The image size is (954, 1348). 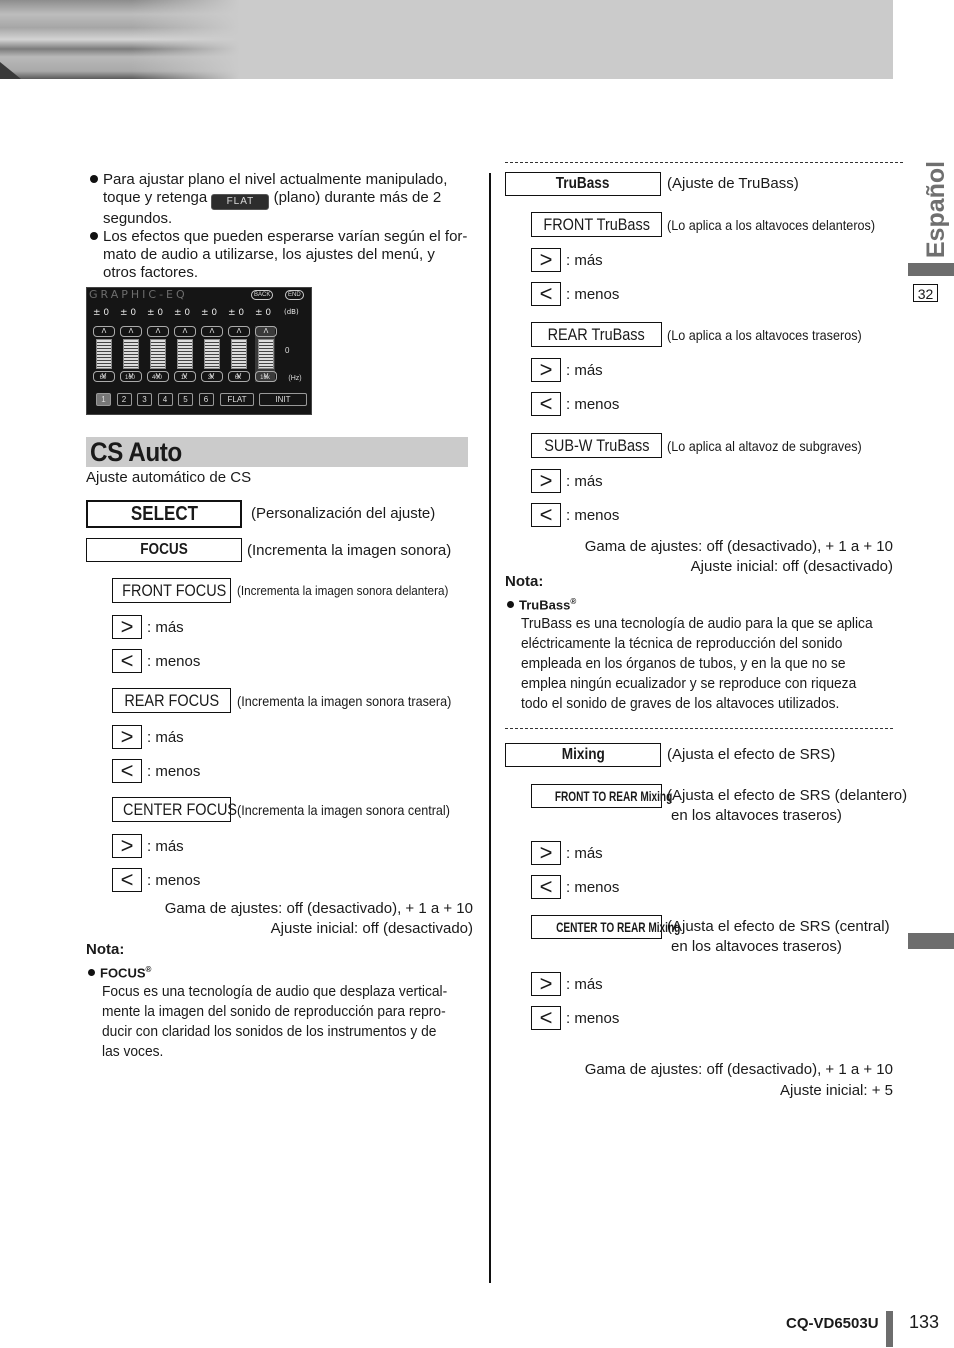 What do you see at coordinates (601, 796) in the screenshot?
I see `mixing-item-button: FRONT TO REAR Mixing` at bounding box center [601, 796].